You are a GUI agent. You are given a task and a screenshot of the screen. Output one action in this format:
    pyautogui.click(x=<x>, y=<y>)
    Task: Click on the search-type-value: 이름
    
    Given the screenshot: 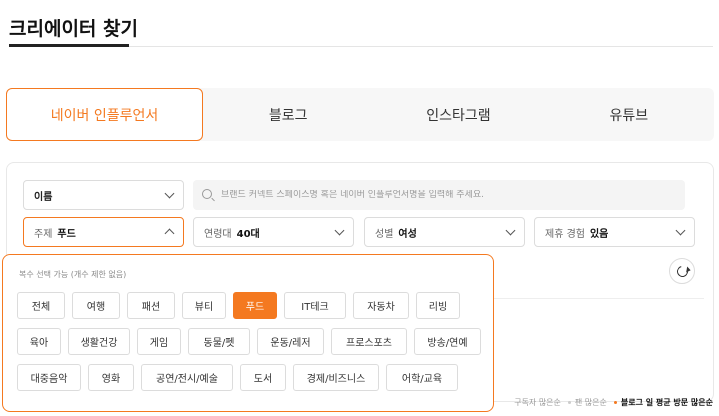 What is the action you would take?
    pyautogui.click(x=43, y=197)
    